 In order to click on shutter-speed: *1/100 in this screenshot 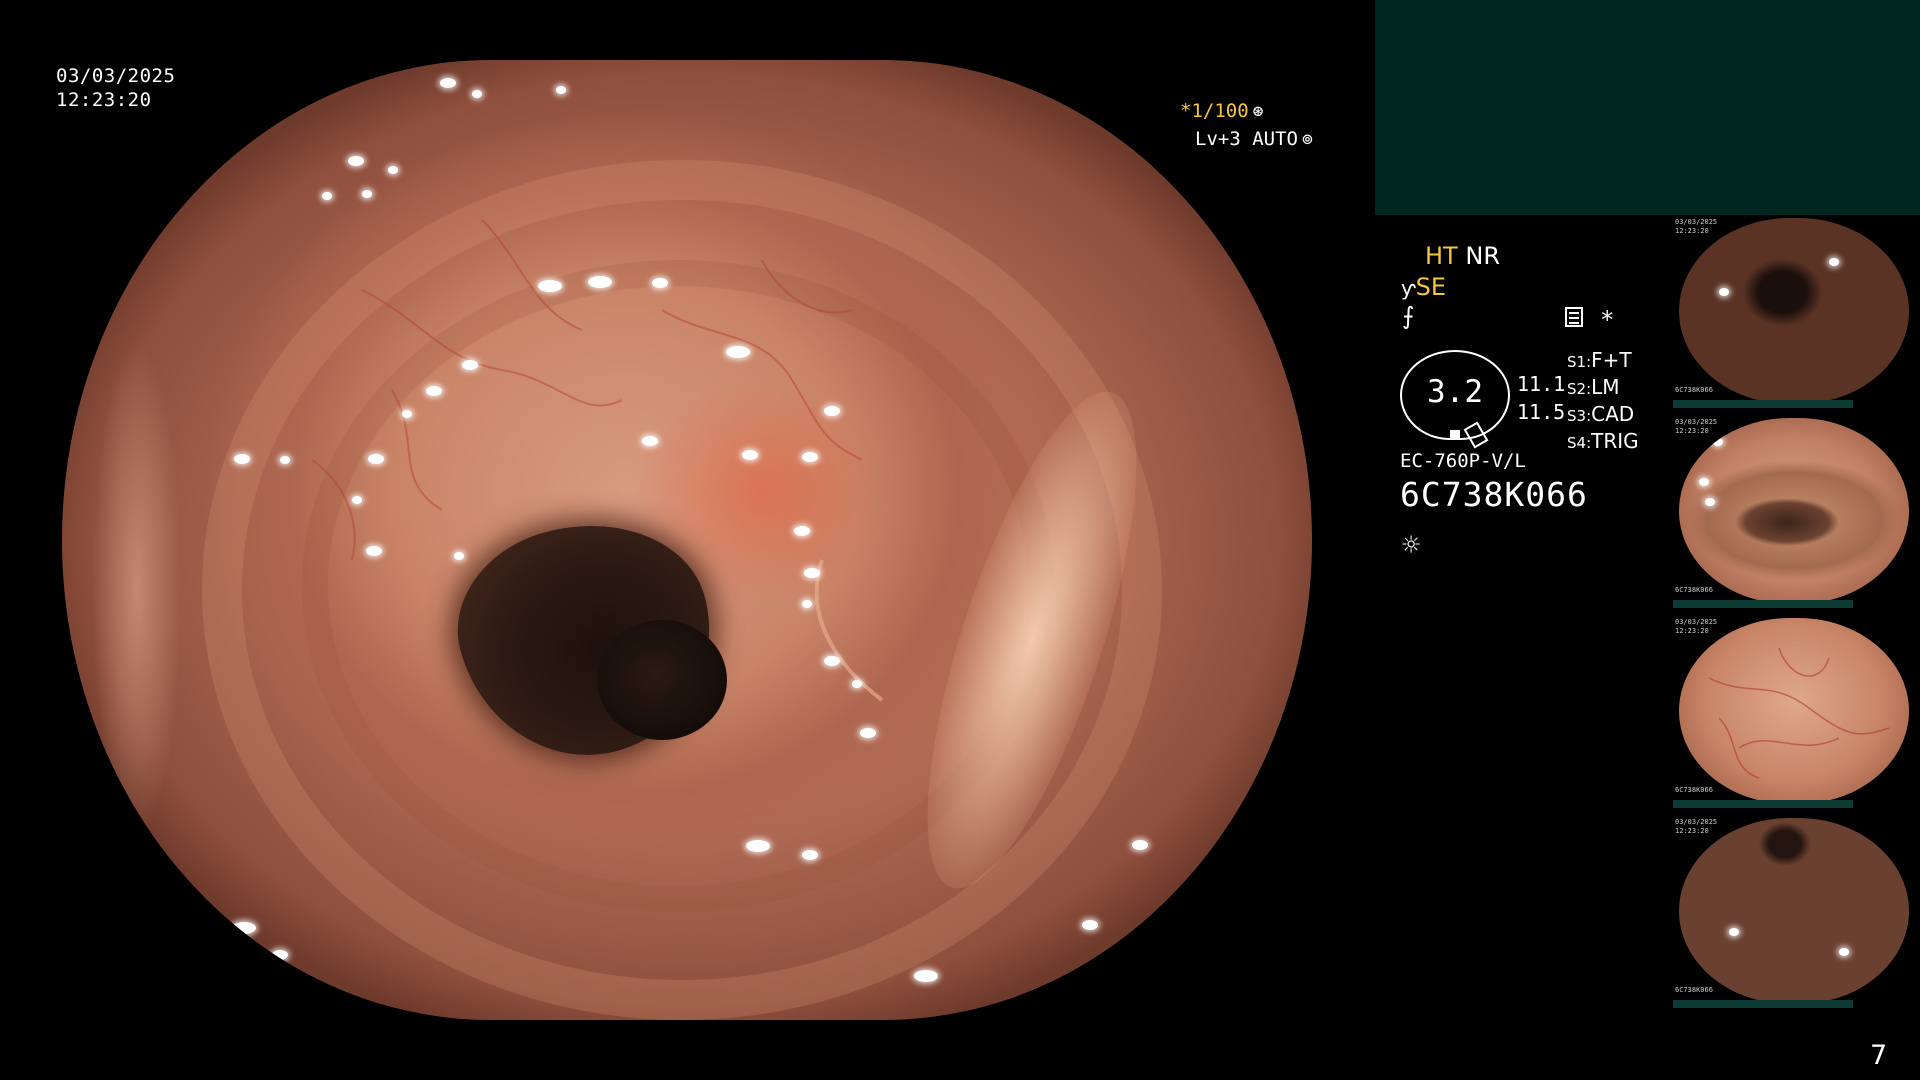, I will do `click(1214, 111)`.